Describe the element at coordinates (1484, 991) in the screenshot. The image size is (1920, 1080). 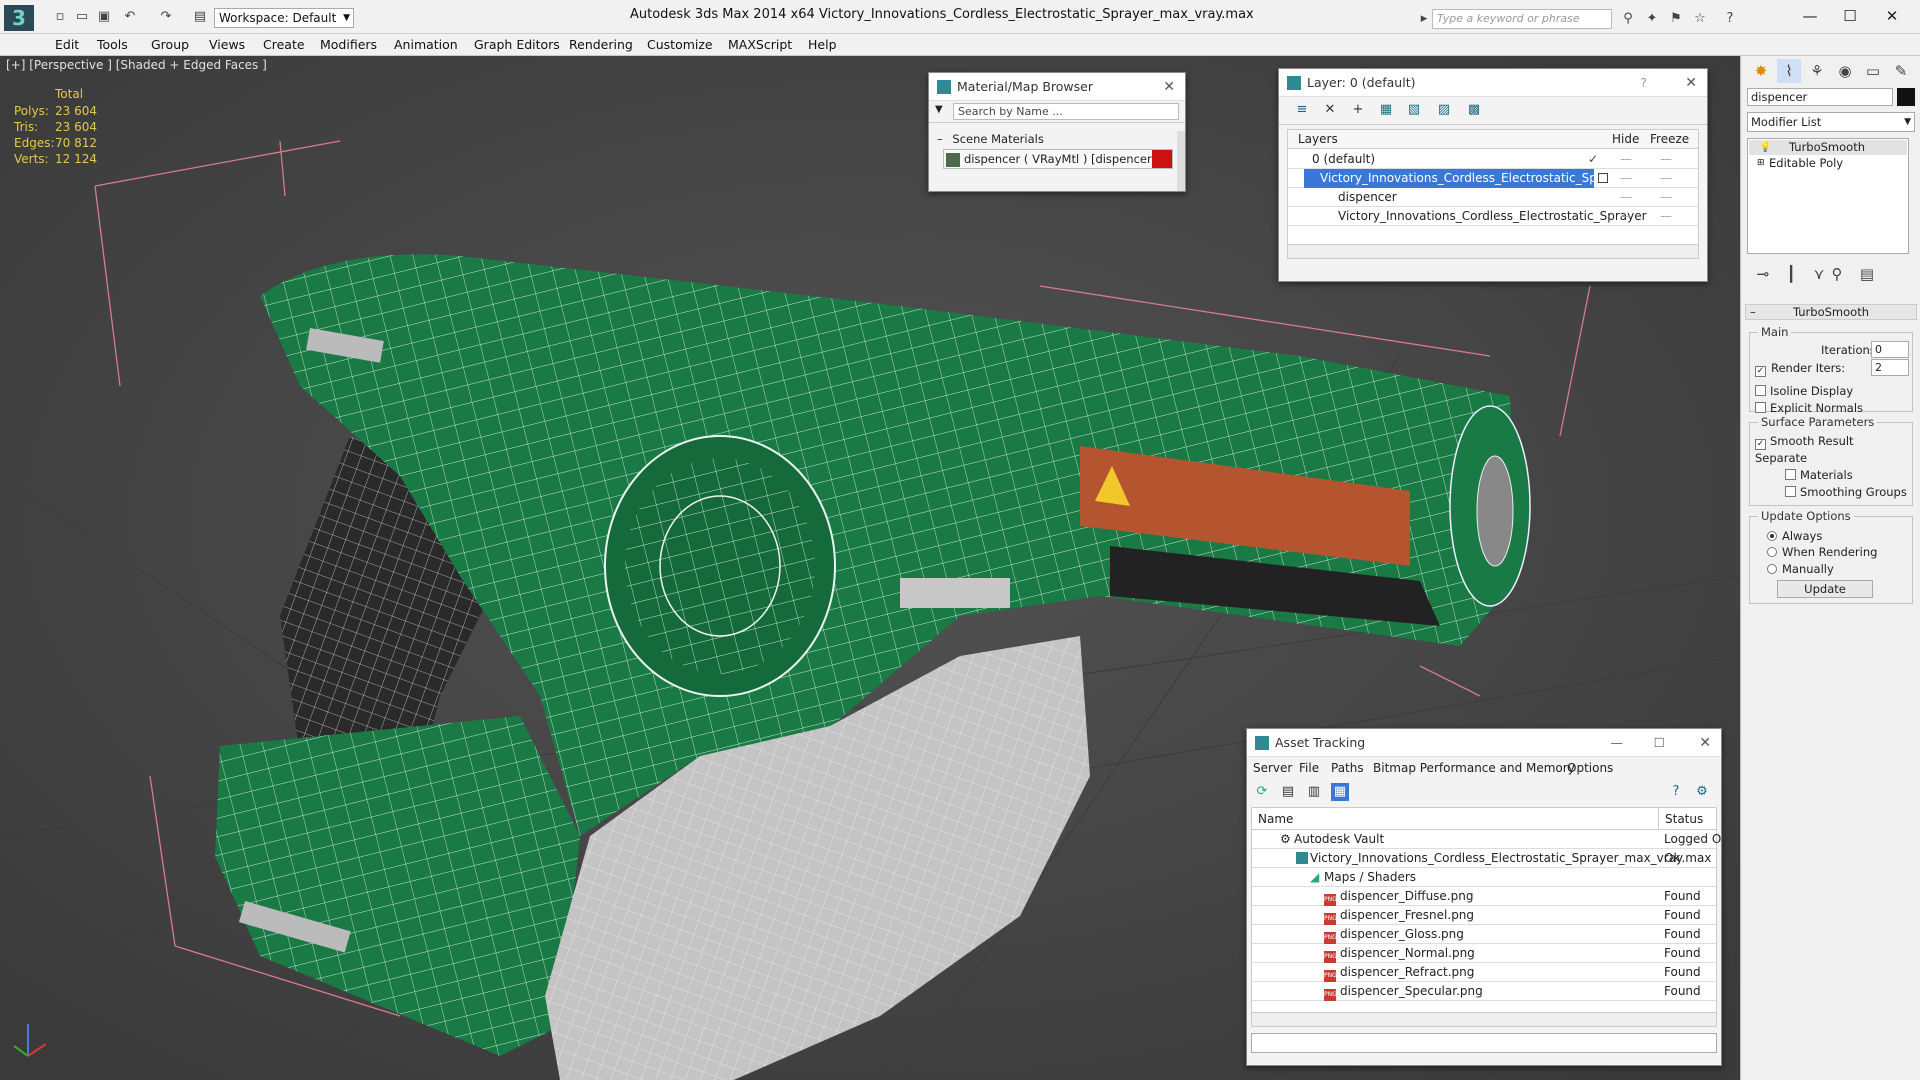
I see `asset-row: PNG dispencer_Specular.png Found` at that location.